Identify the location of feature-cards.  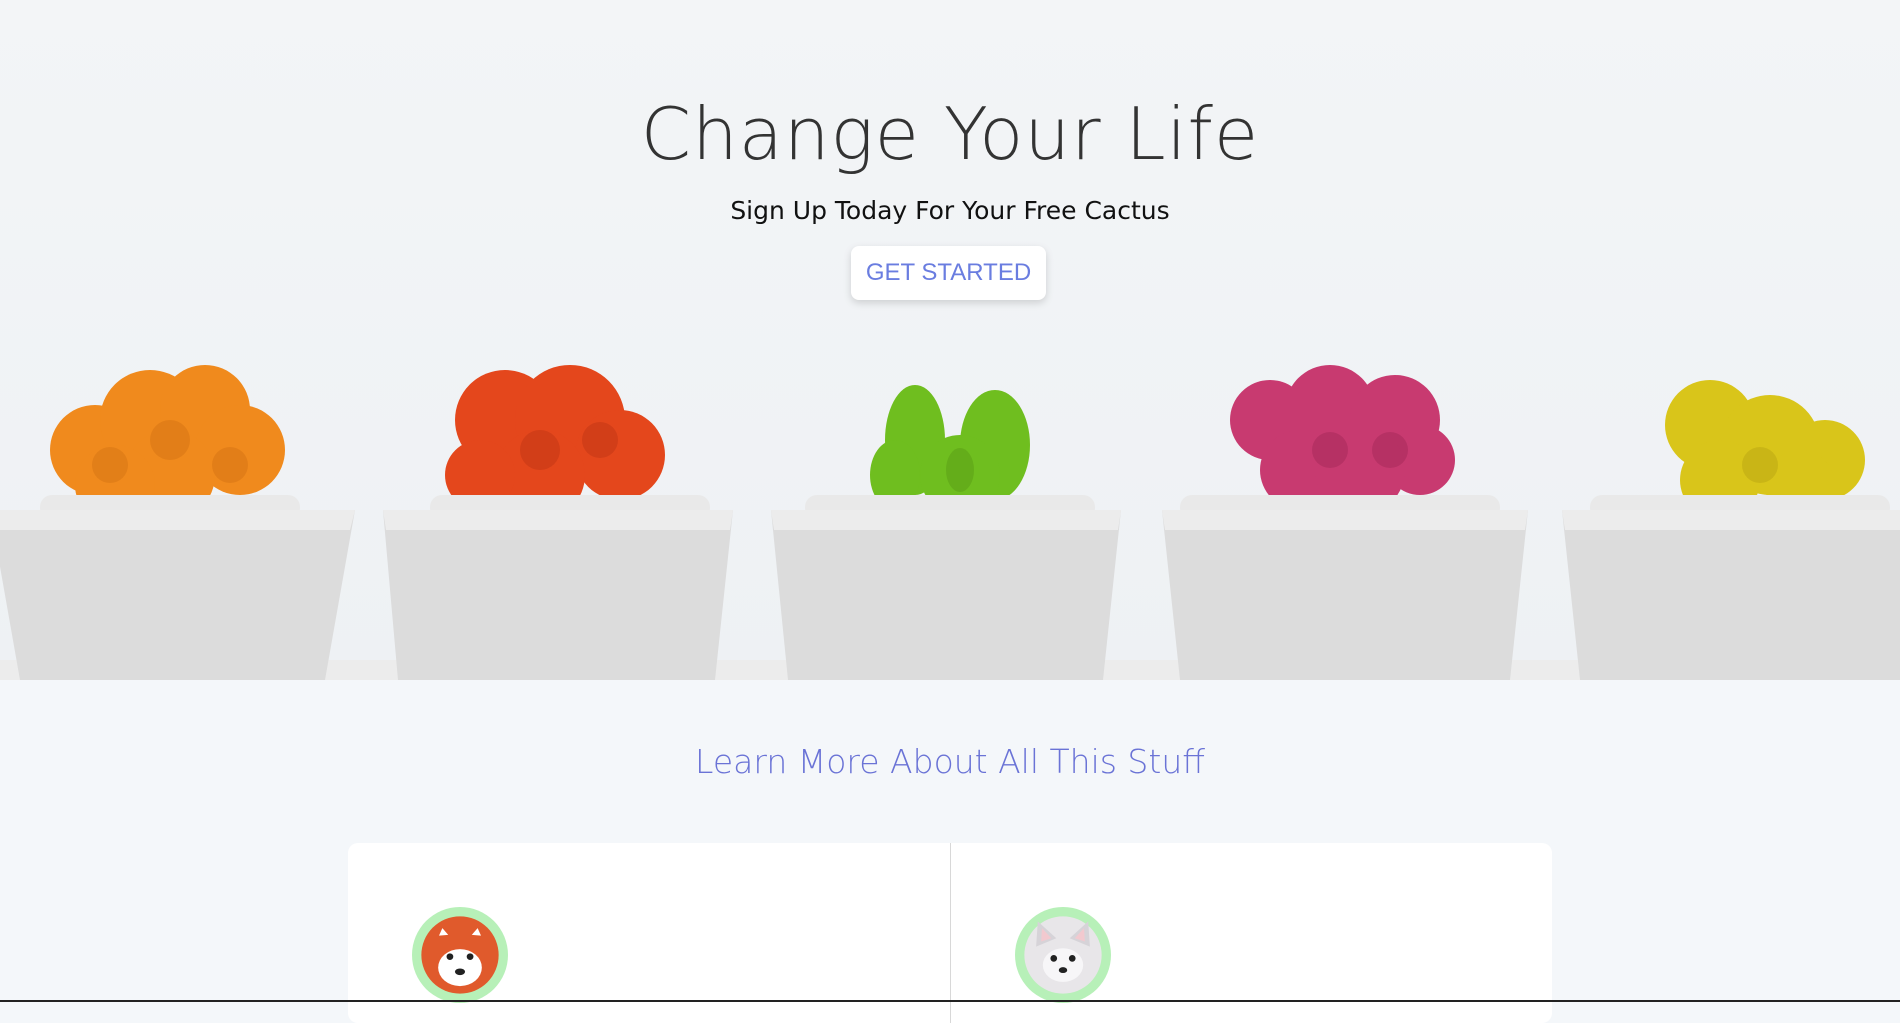
(950, 933).